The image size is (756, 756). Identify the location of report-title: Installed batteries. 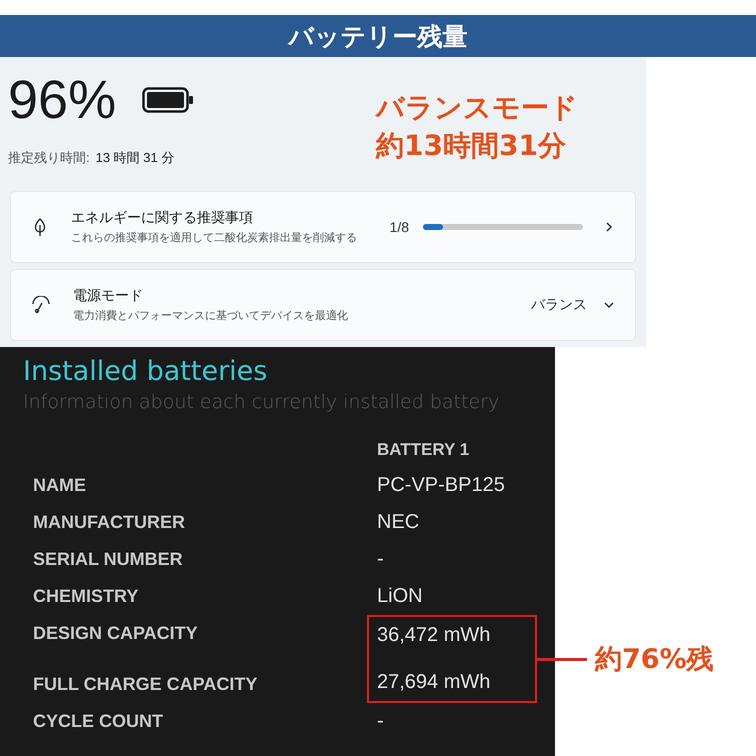
(145, 372).